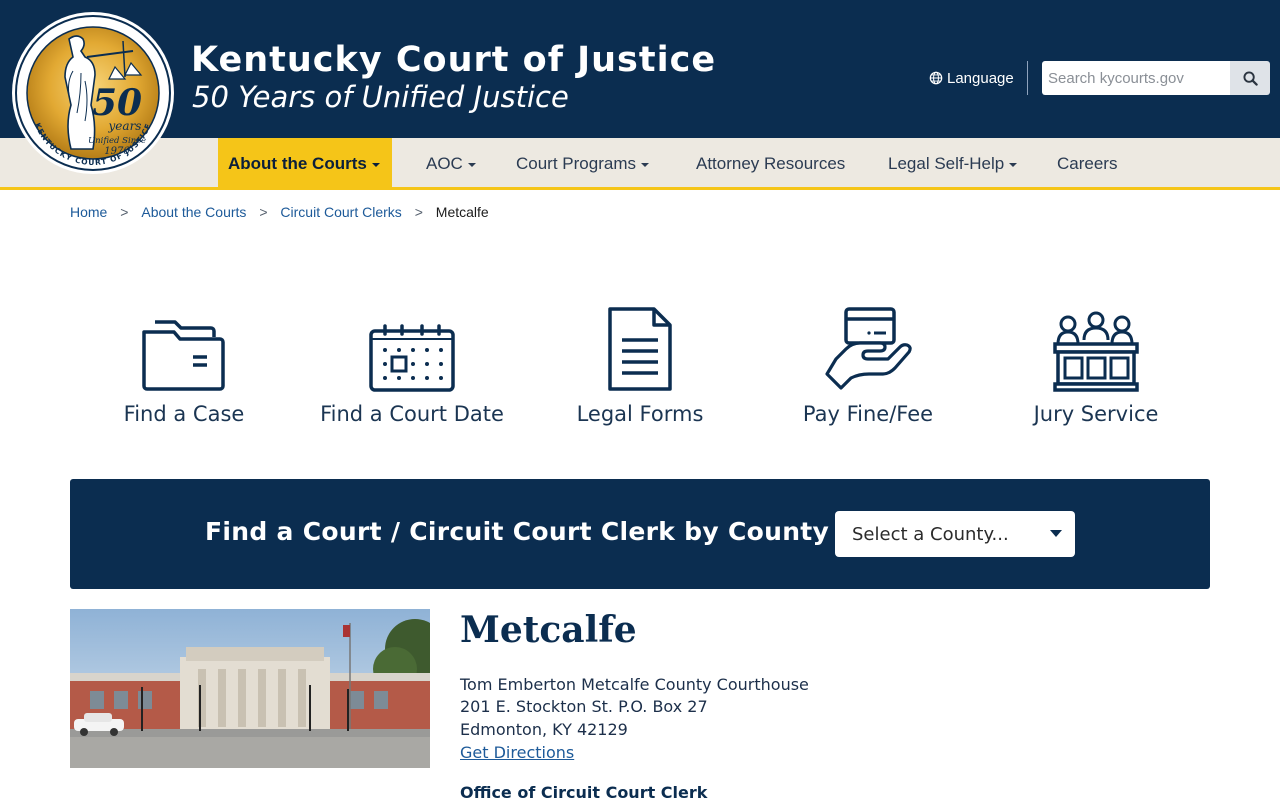 This screenshot has width=1280, height=800. What do you see at coordinates (453, 60) in the screenshot?
I see `site-title: Kentucky Court of Justice` at bounding box center [453, 60].